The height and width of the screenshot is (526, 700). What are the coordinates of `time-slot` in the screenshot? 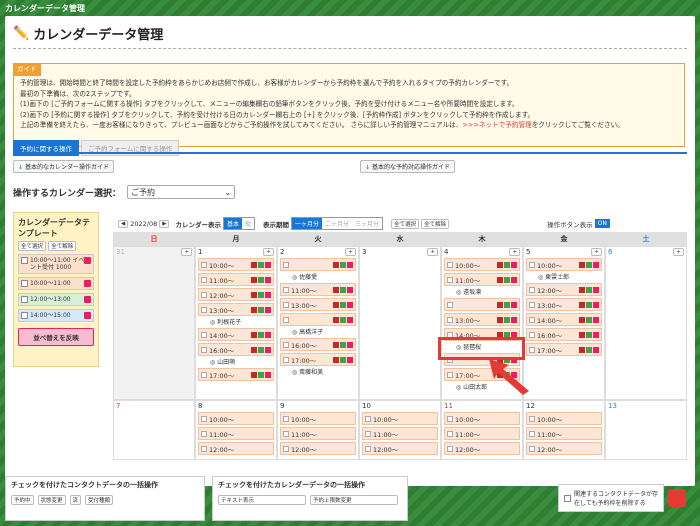 It's located at (318, 319).